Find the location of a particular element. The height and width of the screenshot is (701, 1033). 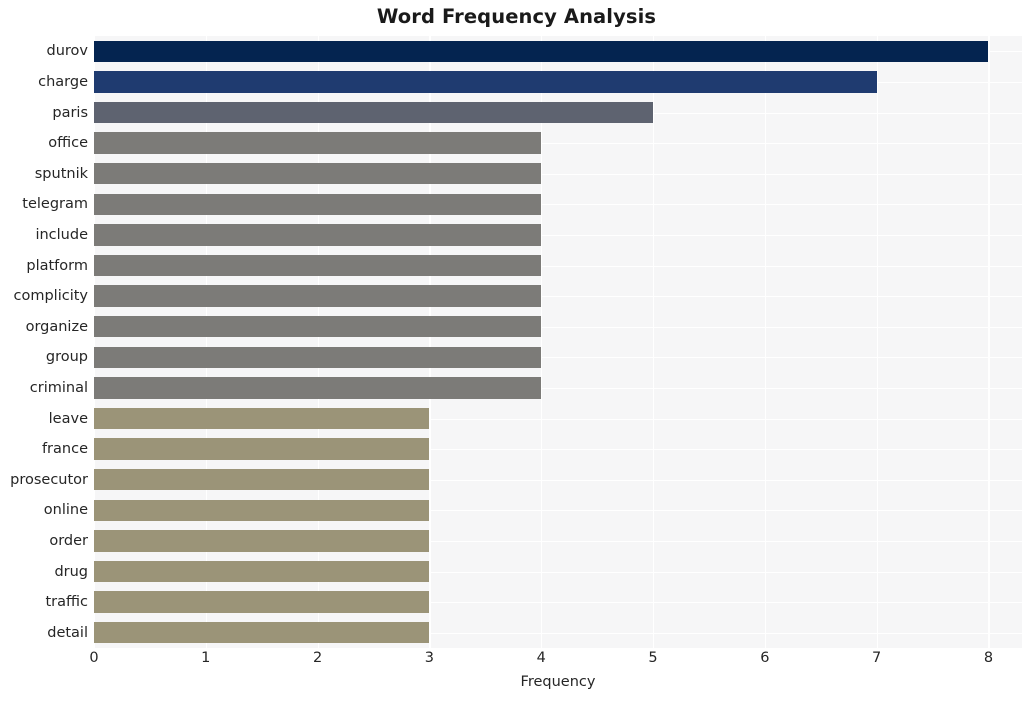

x-axis-label: Frequency is located at coordinates (558, 682).